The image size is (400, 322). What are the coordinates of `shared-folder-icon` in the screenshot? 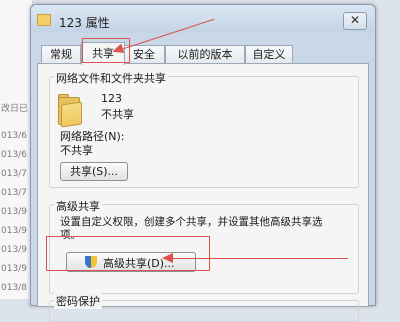 It's located at (70, 111).